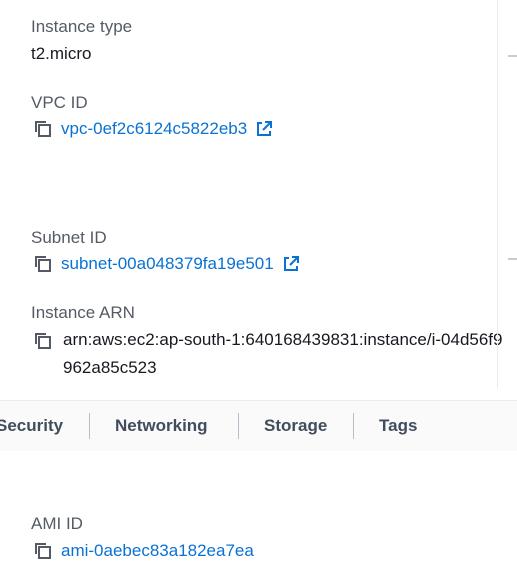  I want to click on subnet-id-link: subnet-00a048379fa19e501, so click(167, 264).